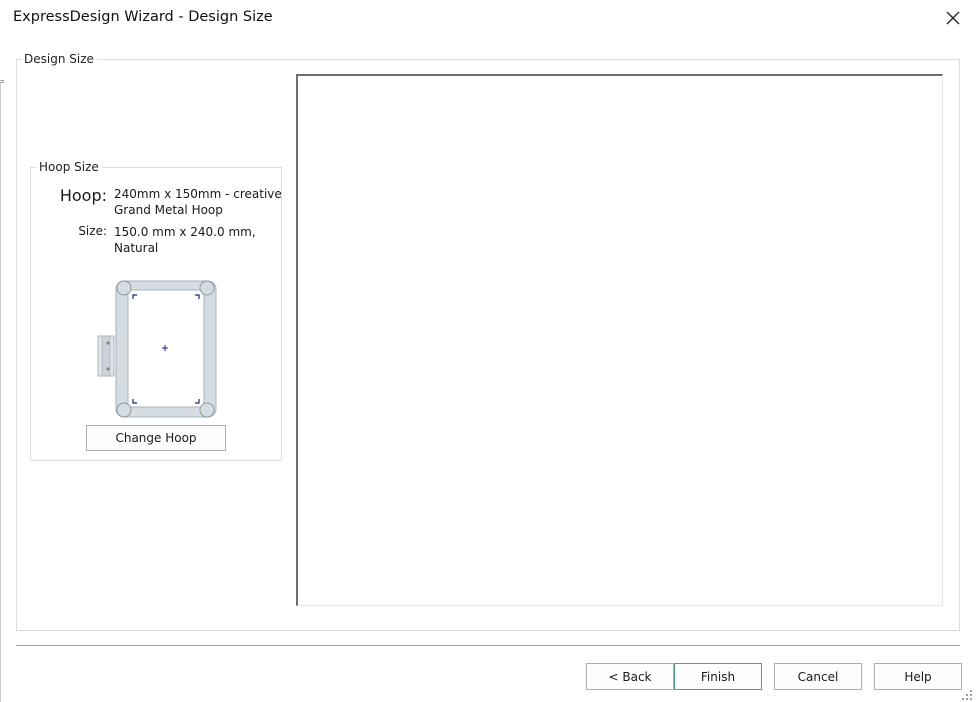  I want to click on close-icon, so click(953, 18).